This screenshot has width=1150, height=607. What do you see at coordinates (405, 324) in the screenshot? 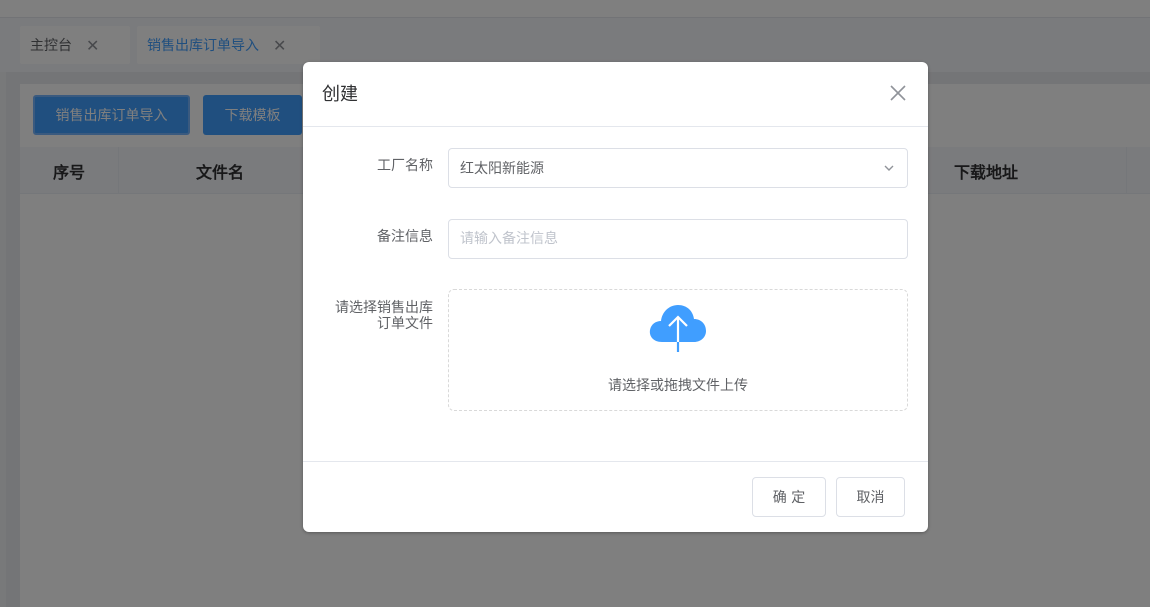
I see `file-label-line2: 订单文件` at bounding box center [405, 324].